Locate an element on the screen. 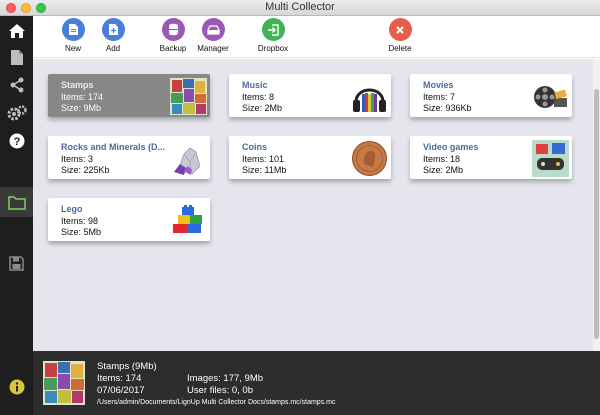  info-user-files: User files: 0, 0b is located at coordinates (220, 390).